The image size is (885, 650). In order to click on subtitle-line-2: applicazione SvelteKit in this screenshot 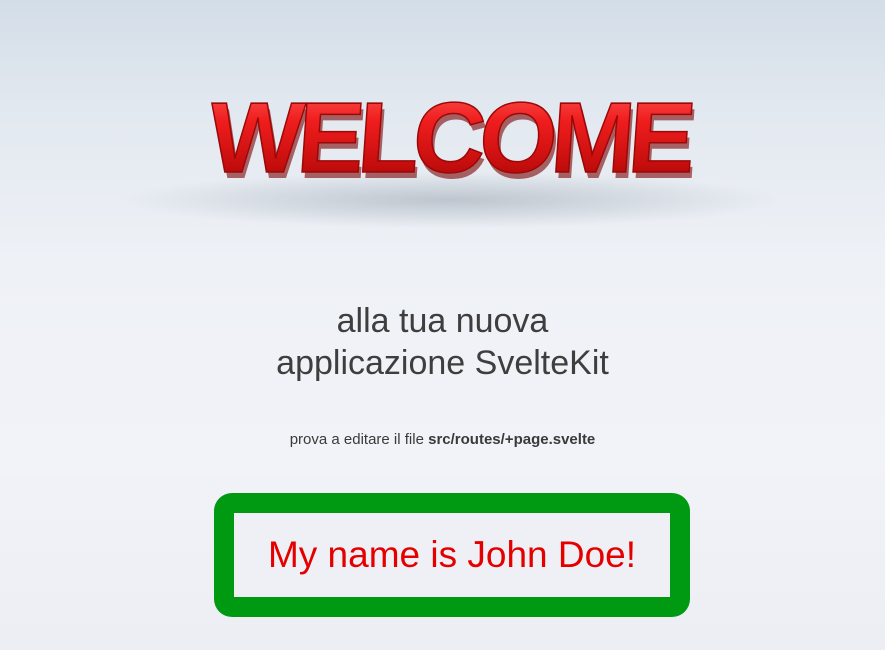, I will do `click(442, 363)`.